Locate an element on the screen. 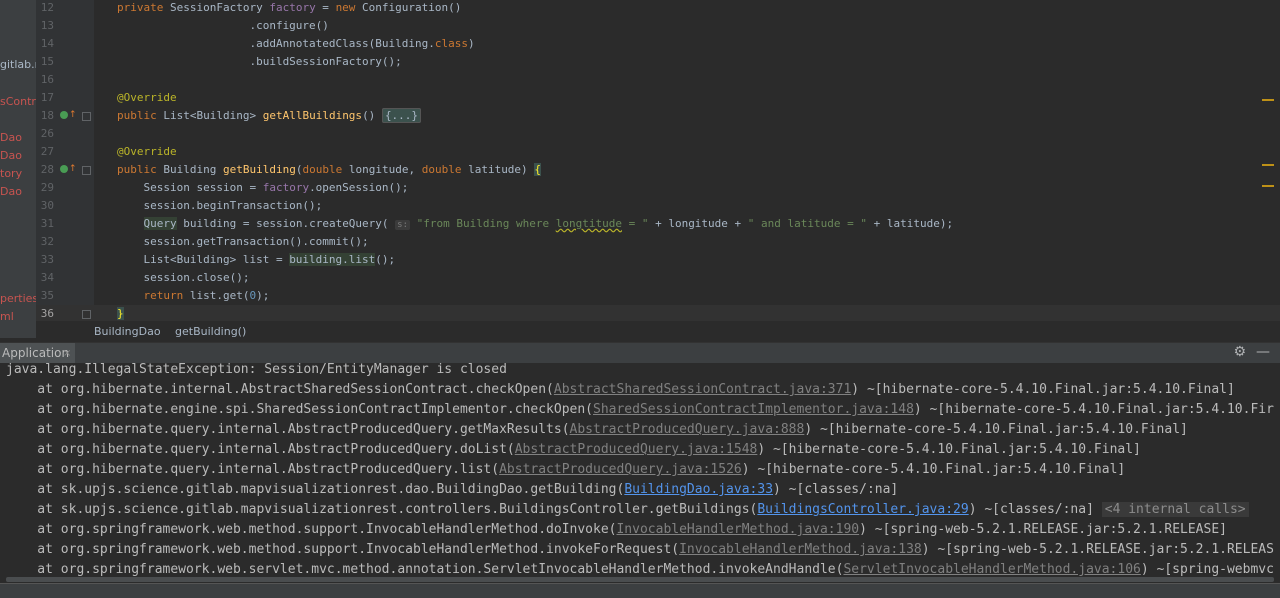  code-token: public is located at coordinates (137, 115).